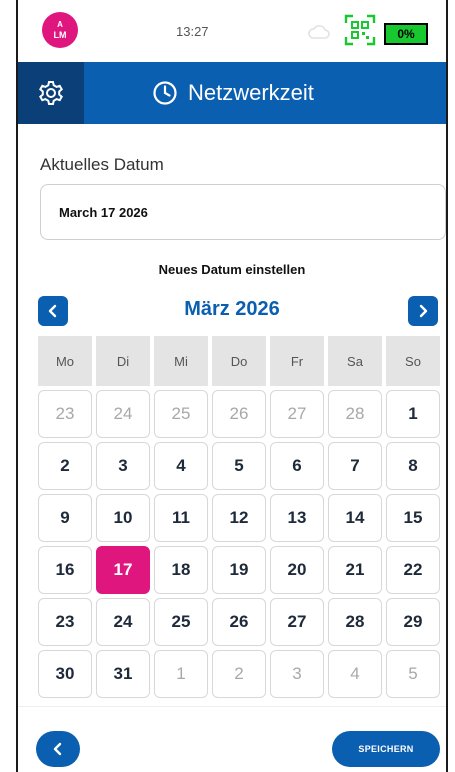 The image size is (455, 772). Describe the element at coordinates (123, 674) in the screenshot. I see `calendar-day: 31` at that location.